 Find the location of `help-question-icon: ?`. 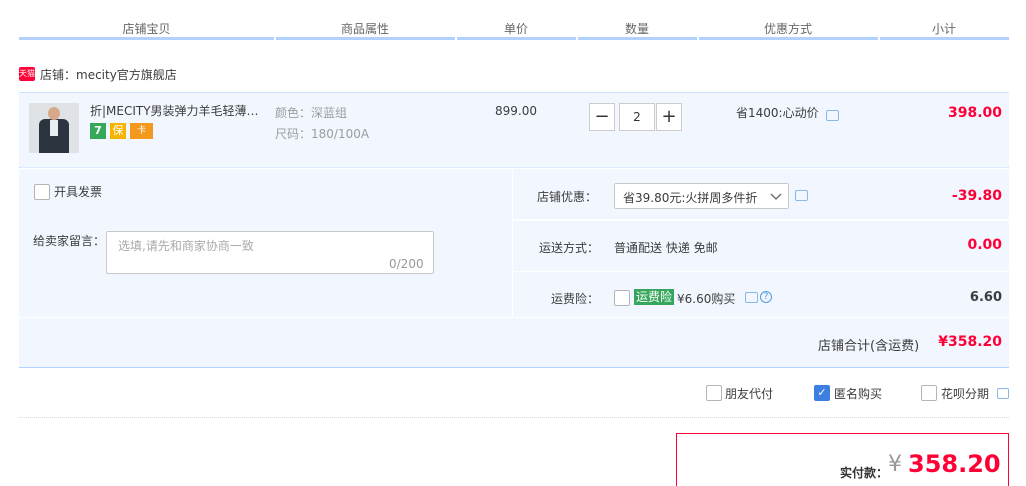

help-question-icon: ? is located at coordinates (766, 297).